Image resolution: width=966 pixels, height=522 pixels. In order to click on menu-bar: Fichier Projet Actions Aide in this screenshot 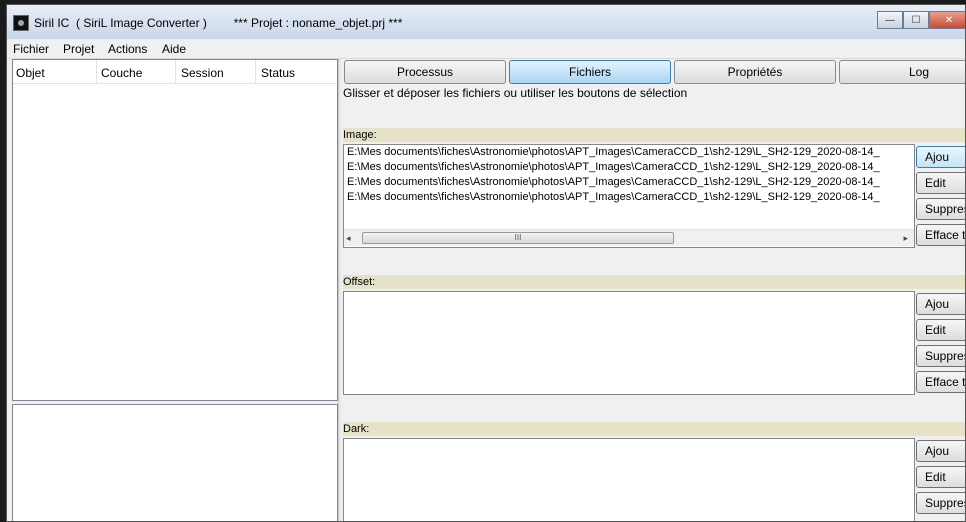, I will do `click(486, 49)`.